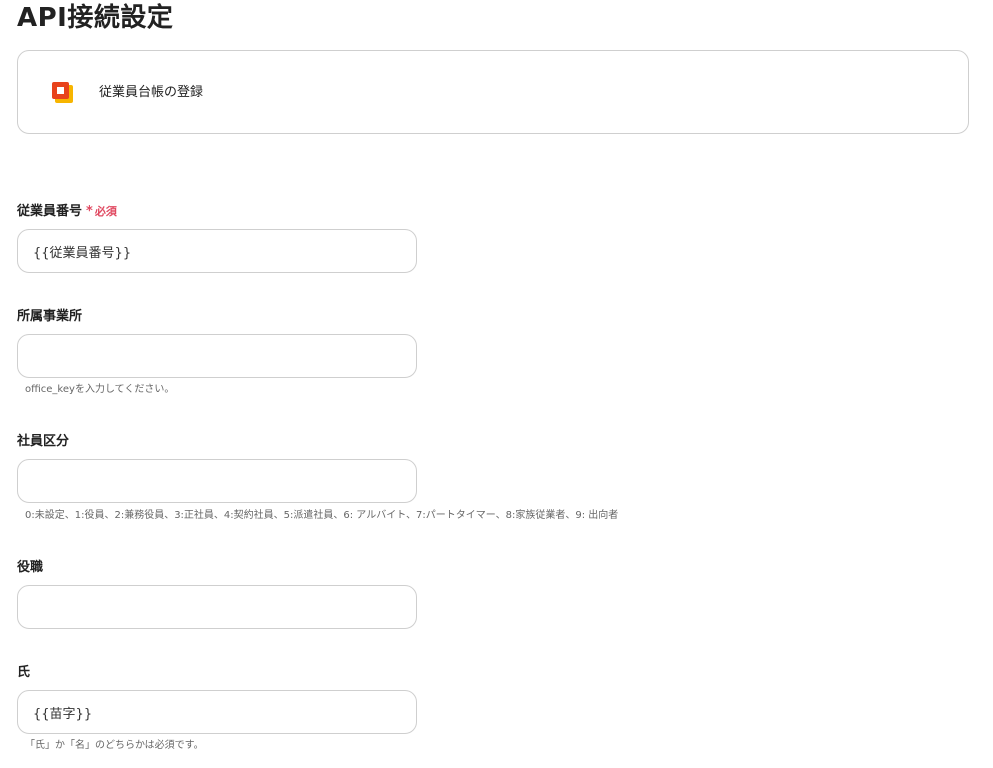 Image resolution: width=993 pixels, height=768 pixels. Describe the element at coordinates (114, 745) in the screenshot. I see `last-name-help: 「氏」か「名」のどちらかは必須です。` at that location.